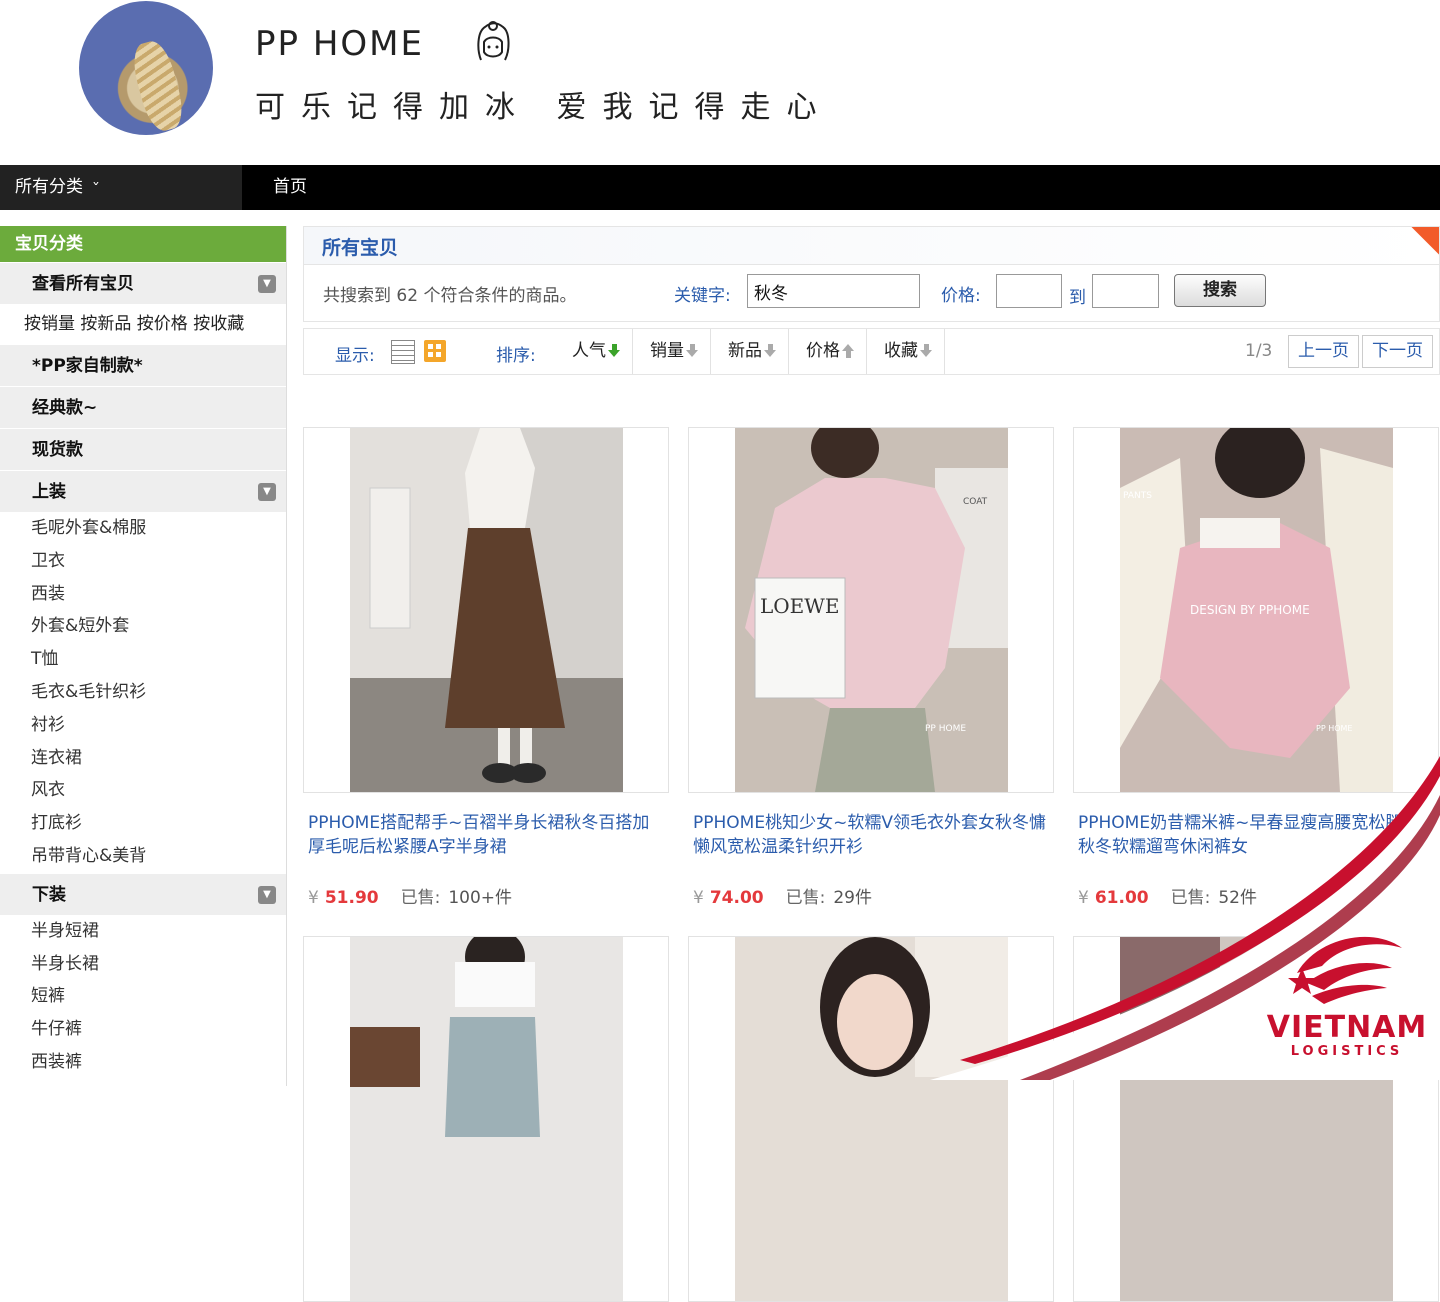 Image resolution: width=1440 pixels, height=1302 pixels. What do you see at coordinates (403, 352) in the screenshot?
I see `list-view-icon` at bounding box center [403, 352].